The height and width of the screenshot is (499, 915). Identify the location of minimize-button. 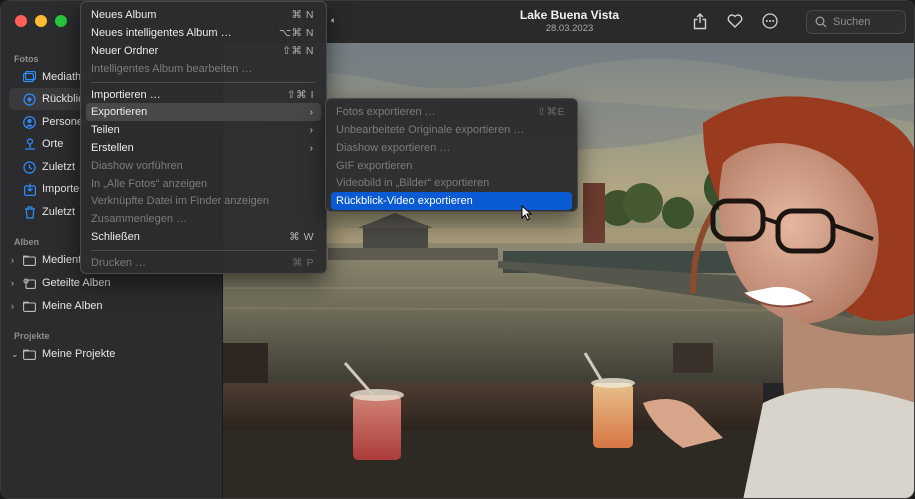
(41, 21).